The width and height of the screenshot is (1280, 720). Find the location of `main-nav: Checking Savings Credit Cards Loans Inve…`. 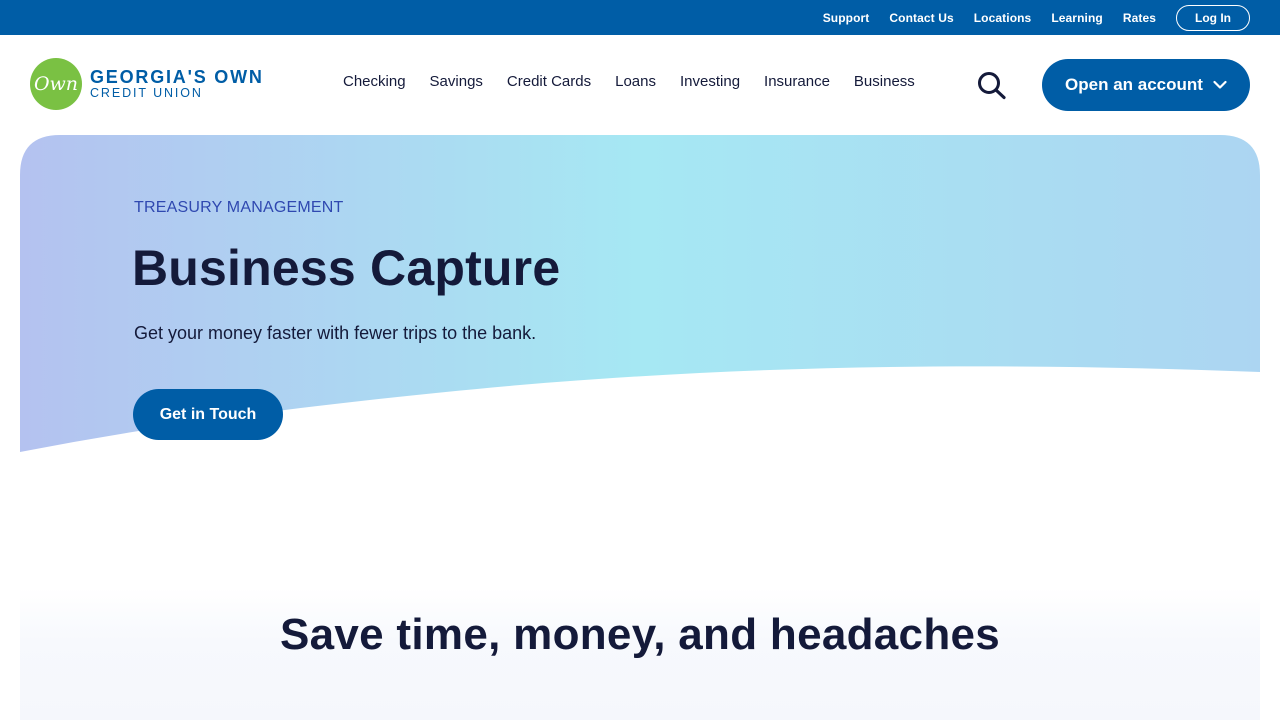

main-nav: Checking Savings Credit Cards Loans Inve… is located at coordinates (629, 81).